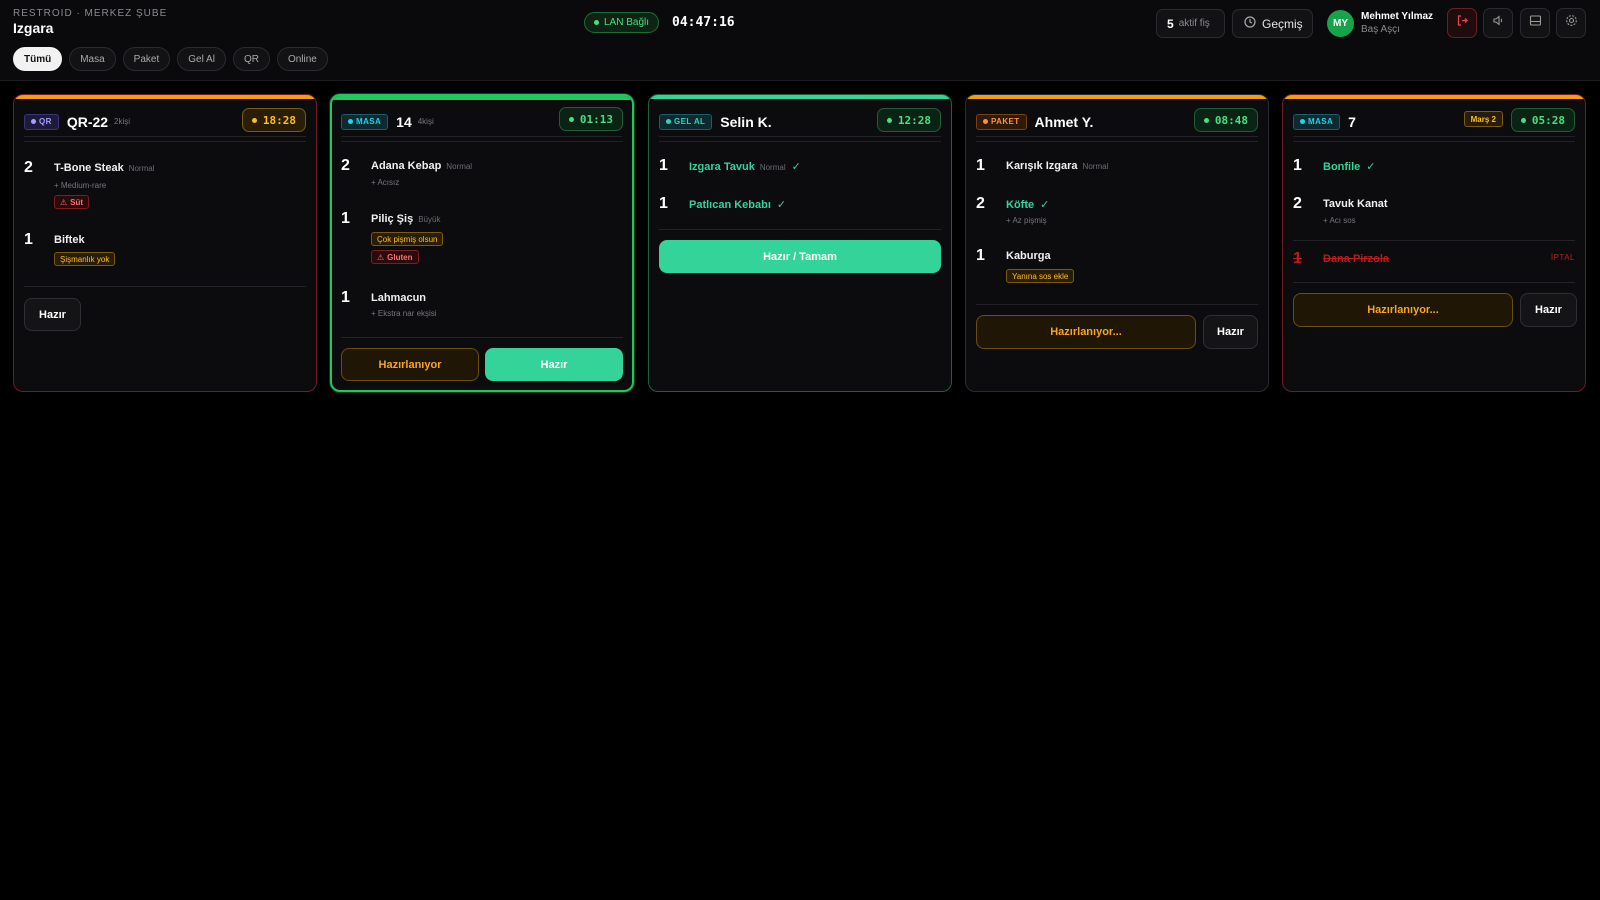 The height and width of the screenshot is (900, 1600). Describe the element at coordinates (1340, 23) in the screenshot. I see `avatar: MY` at that location.